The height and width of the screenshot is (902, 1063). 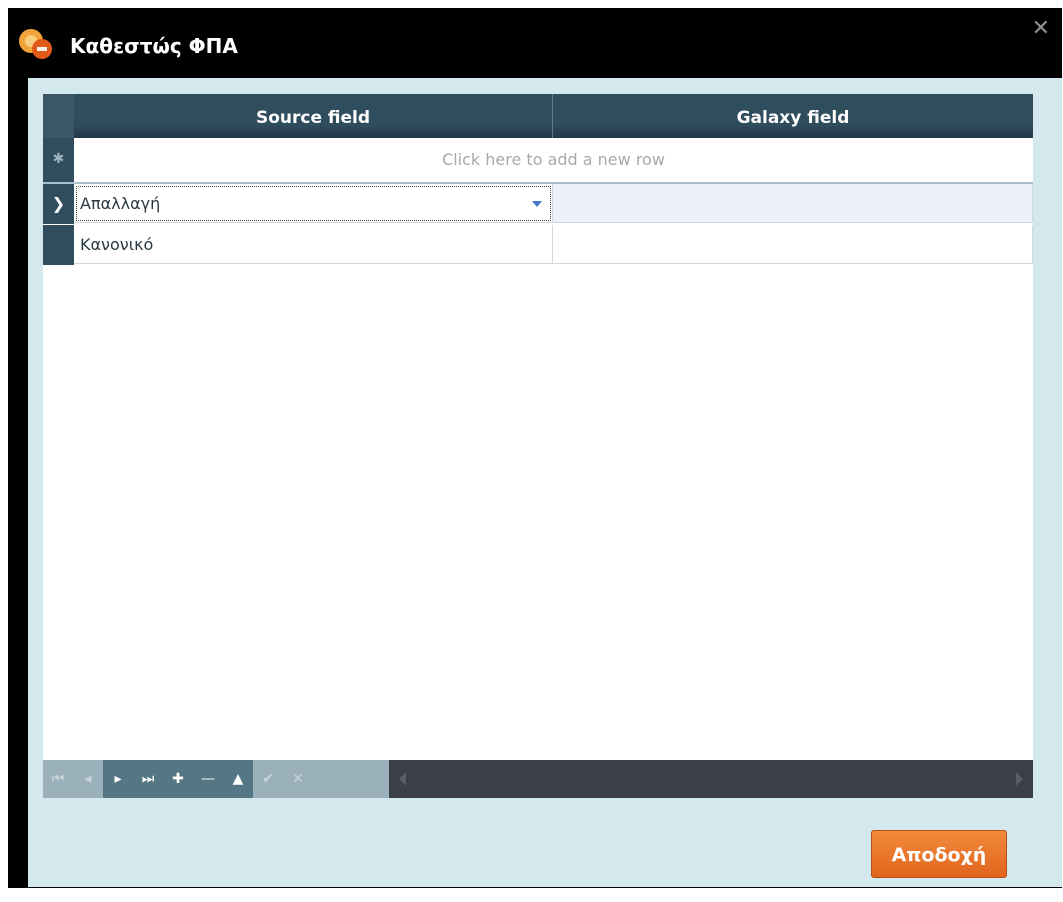 I want to click on accept-button: Αποδοχή, so click(x=939, y=854).